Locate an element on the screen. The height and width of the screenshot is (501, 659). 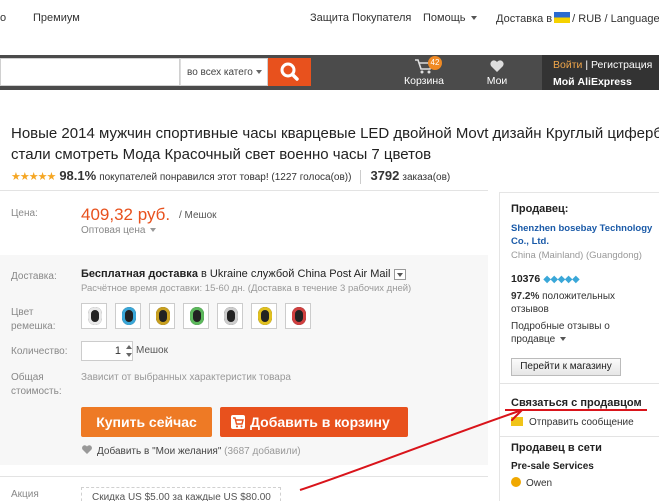
send-message-link: Отправить сообщение is located at coordinates (572, 422).